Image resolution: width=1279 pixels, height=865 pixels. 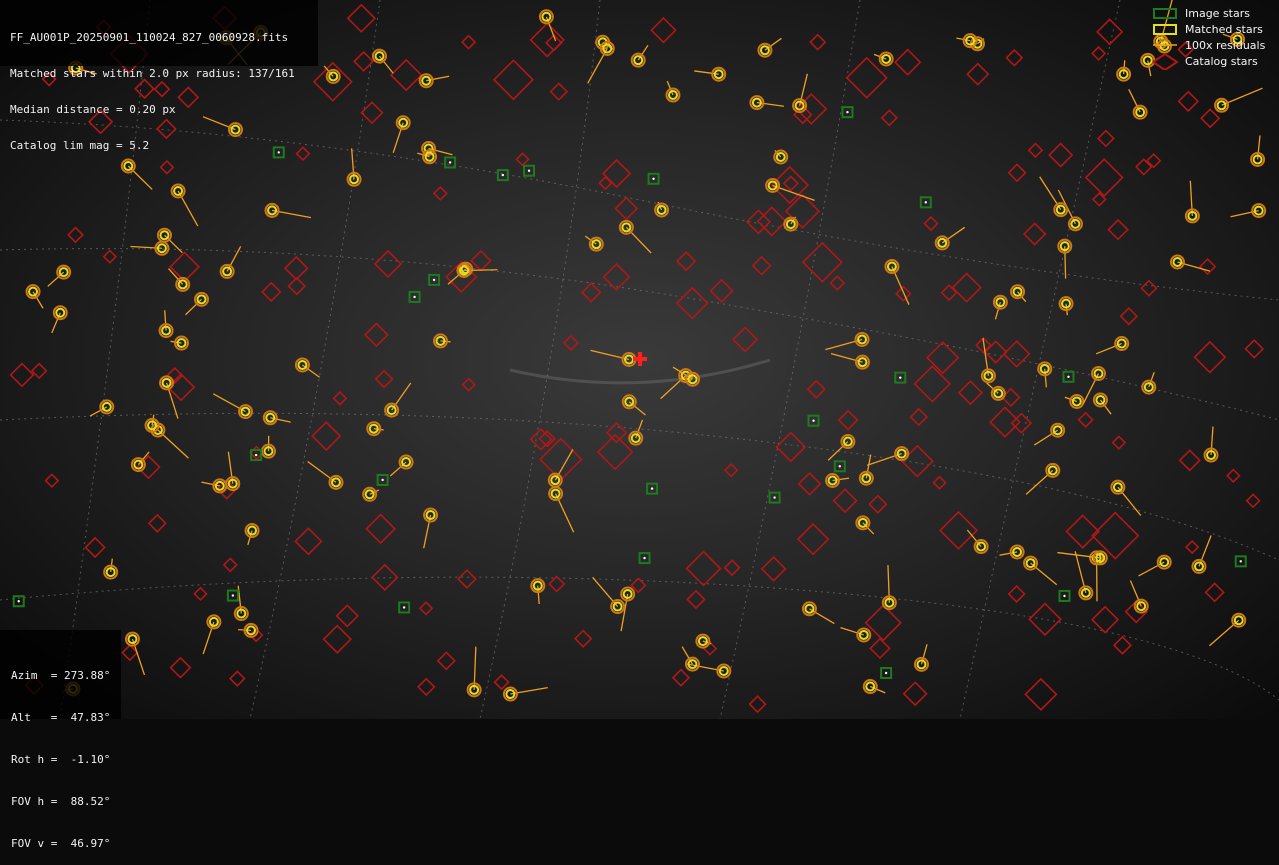 I want to click on red-cross-icon, so click(x=640, y=359).